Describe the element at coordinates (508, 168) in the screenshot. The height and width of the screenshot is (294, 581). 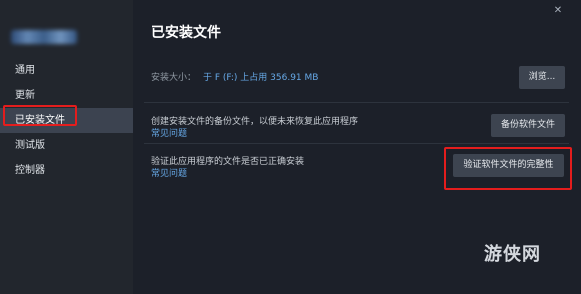
I see `highlight-box-verify-button` at that location.